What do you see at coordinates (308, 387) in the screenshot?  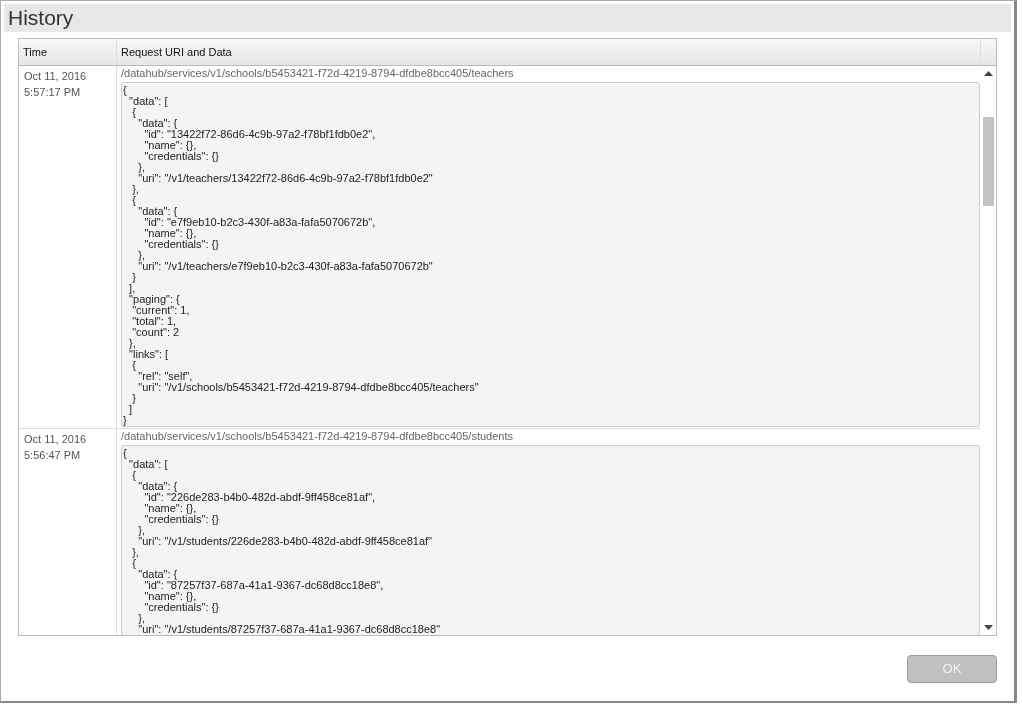 I see `code-line: "uri": "/v1/schools/b5453421-f72d-4219-8794-dfdbe8bcc405/teachers"` at bounding box center [308, 387].